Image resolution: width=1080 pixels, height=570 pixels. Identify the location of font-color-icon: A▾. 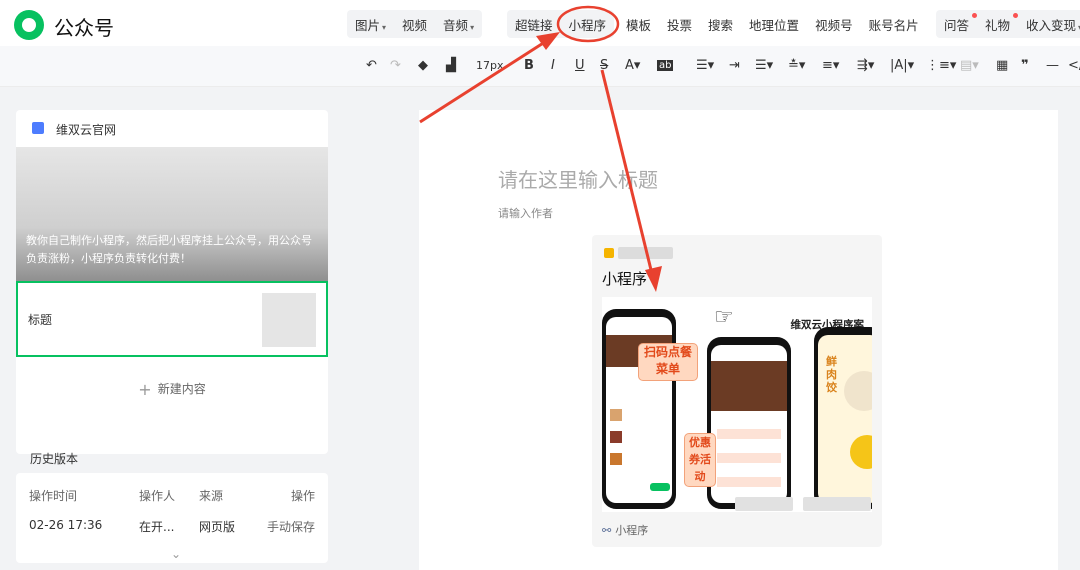
(632, 65).